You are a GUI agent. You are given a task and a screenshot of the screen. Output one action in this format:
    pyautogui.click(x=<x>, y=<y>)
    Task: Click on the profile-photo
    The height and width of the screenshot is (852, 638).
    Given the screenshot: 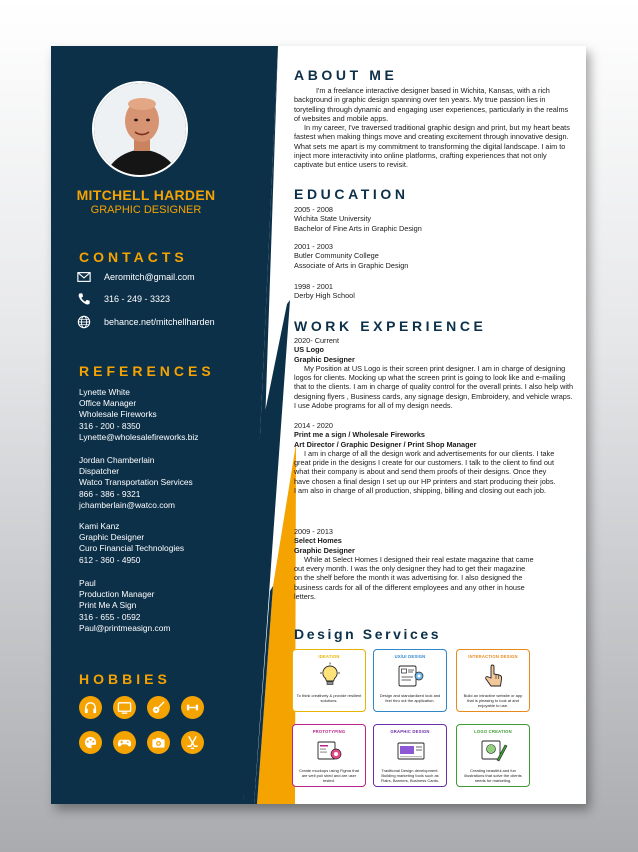 What is the action you would take?
    pyautogui.click(x=140, y=129)
    